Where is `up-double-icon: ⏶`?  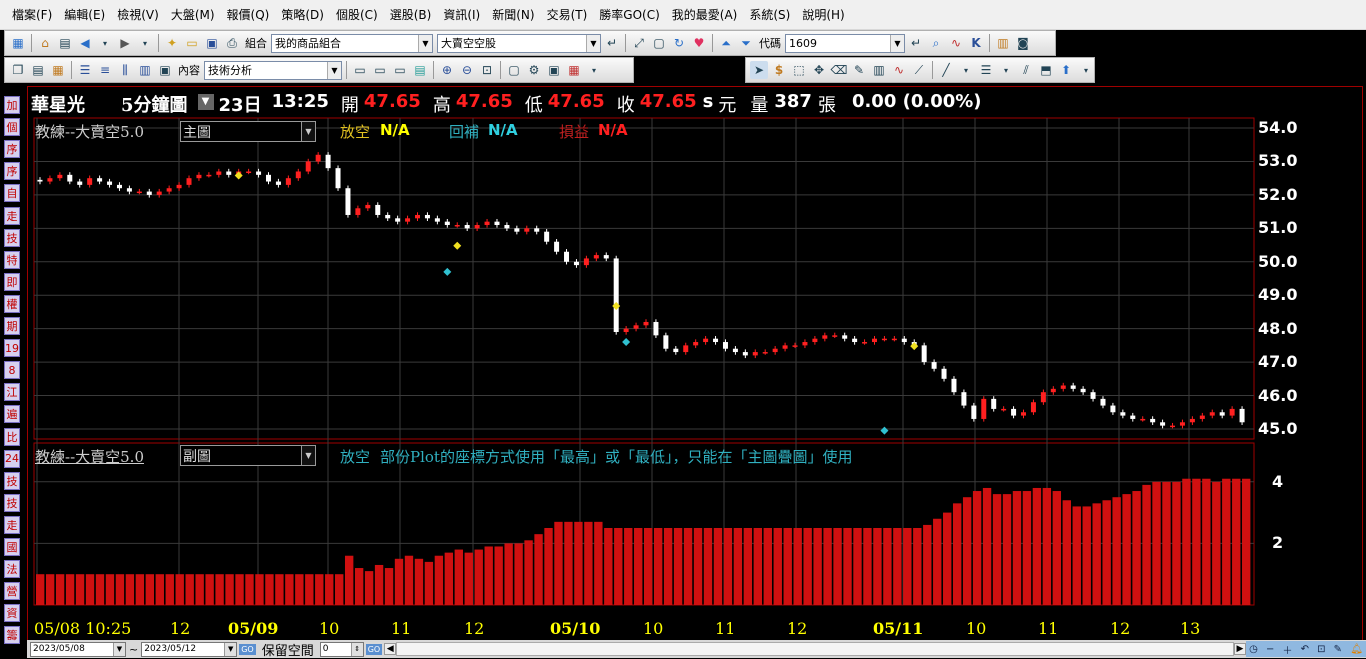
up-double-icon: ⏶ is located at coordinates (726, 43).